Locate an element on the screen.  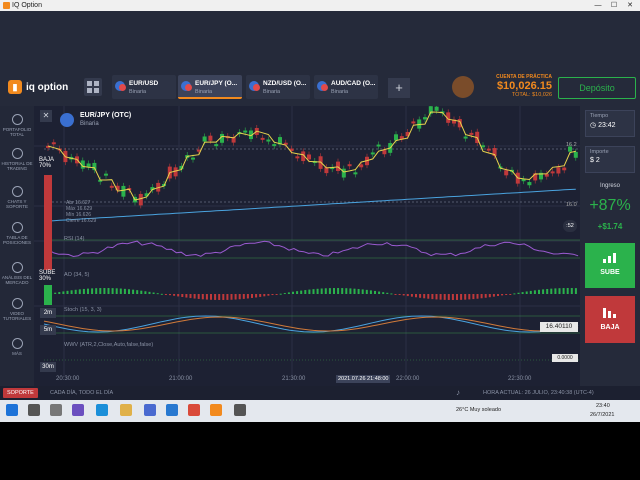
taskbar-clock: 23:40 is located at coordinates (603, 406).